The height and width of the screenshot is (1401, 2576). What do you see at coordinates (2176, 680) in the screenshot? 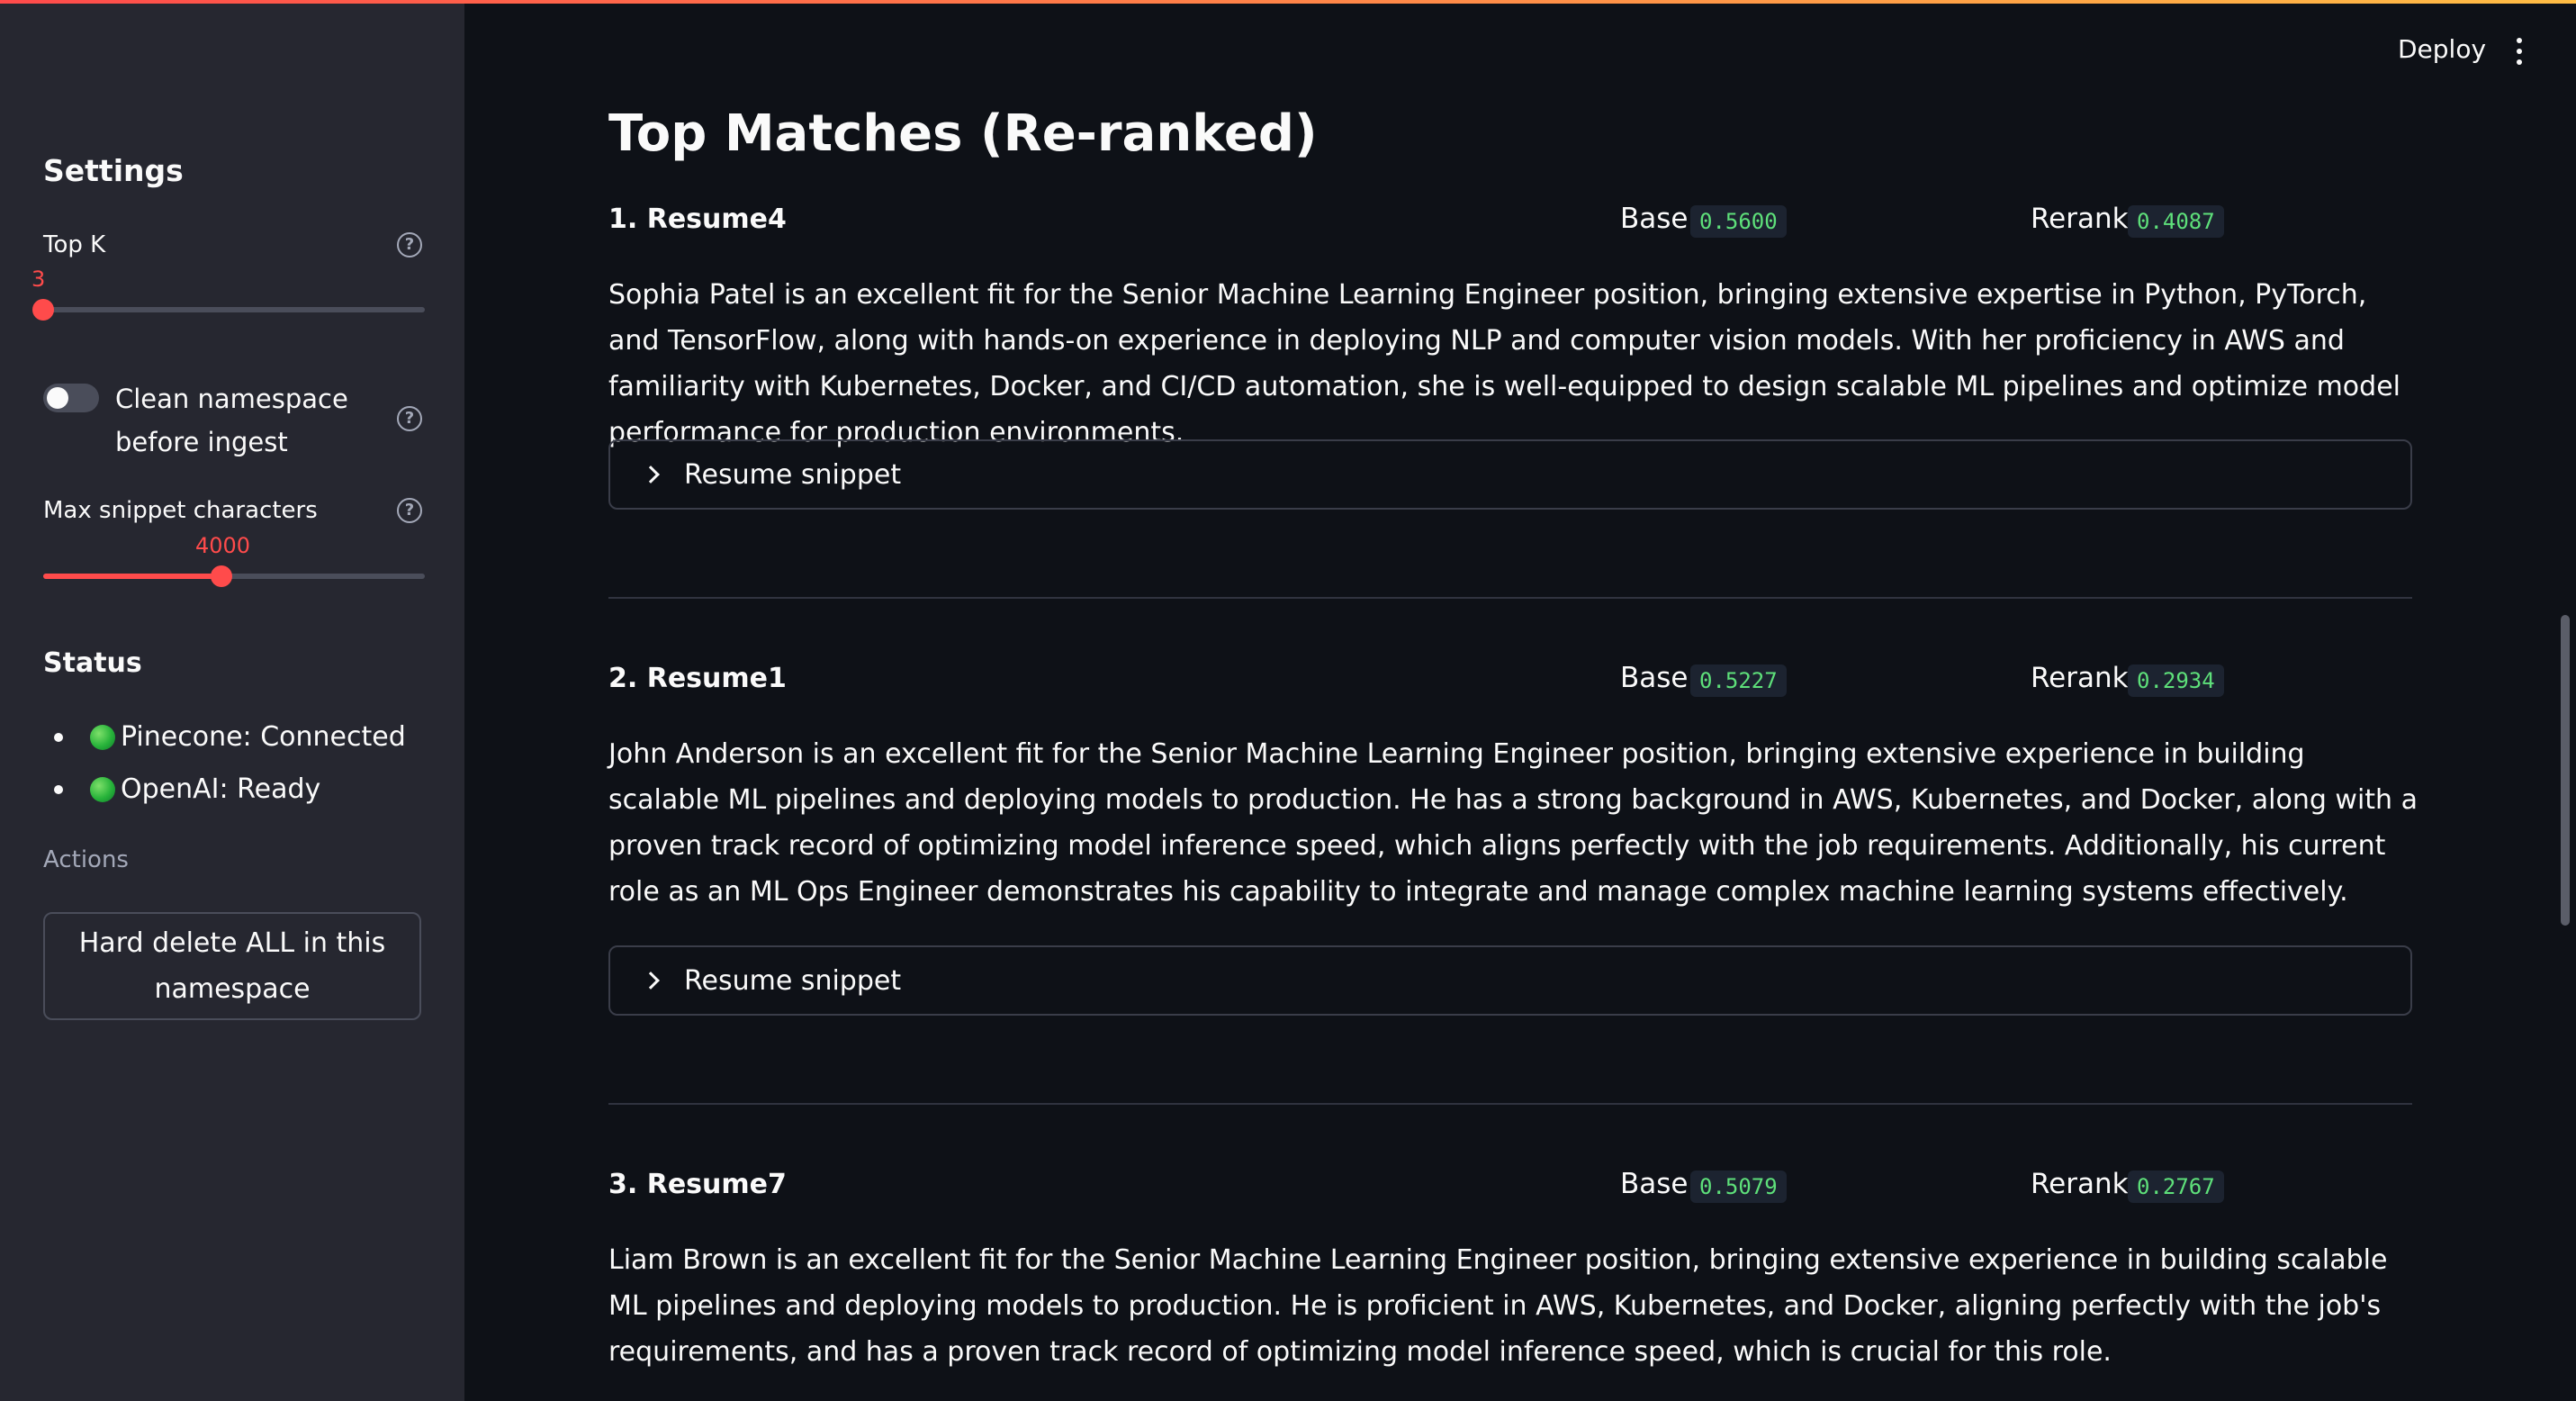
I see `rerank-score-value: 0.2934` at bounding box center [2176, 680].